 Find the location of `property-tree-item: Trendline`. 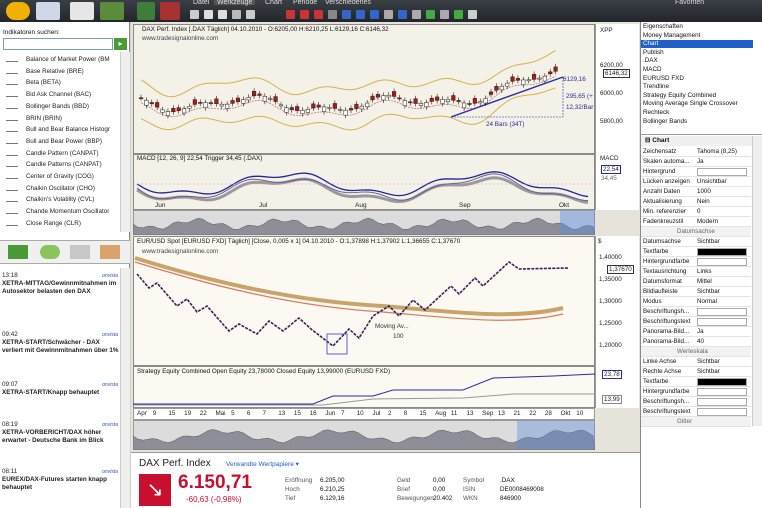

property-tree-item: Trendline is located at coordinates (697, 87).